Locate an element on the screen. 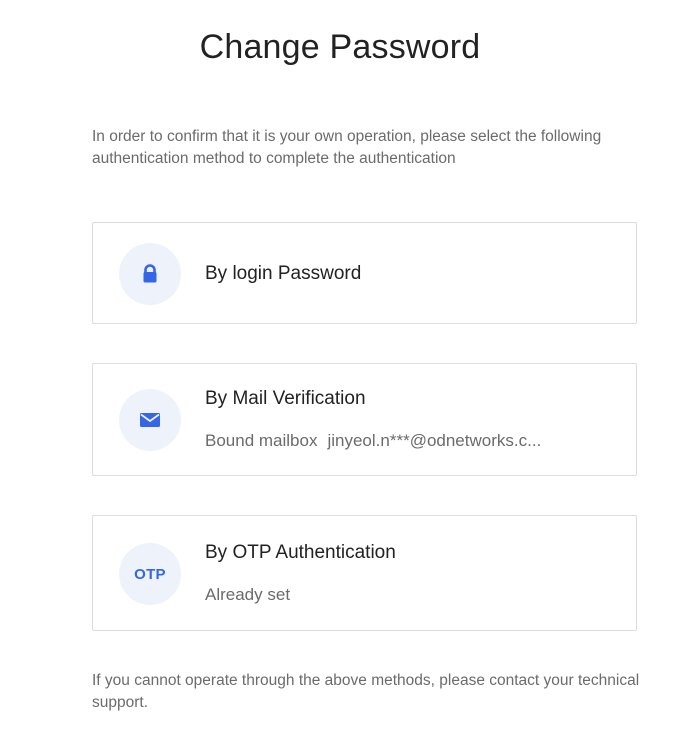  login-password-option: By login Password is located at coordinates (364, 273).